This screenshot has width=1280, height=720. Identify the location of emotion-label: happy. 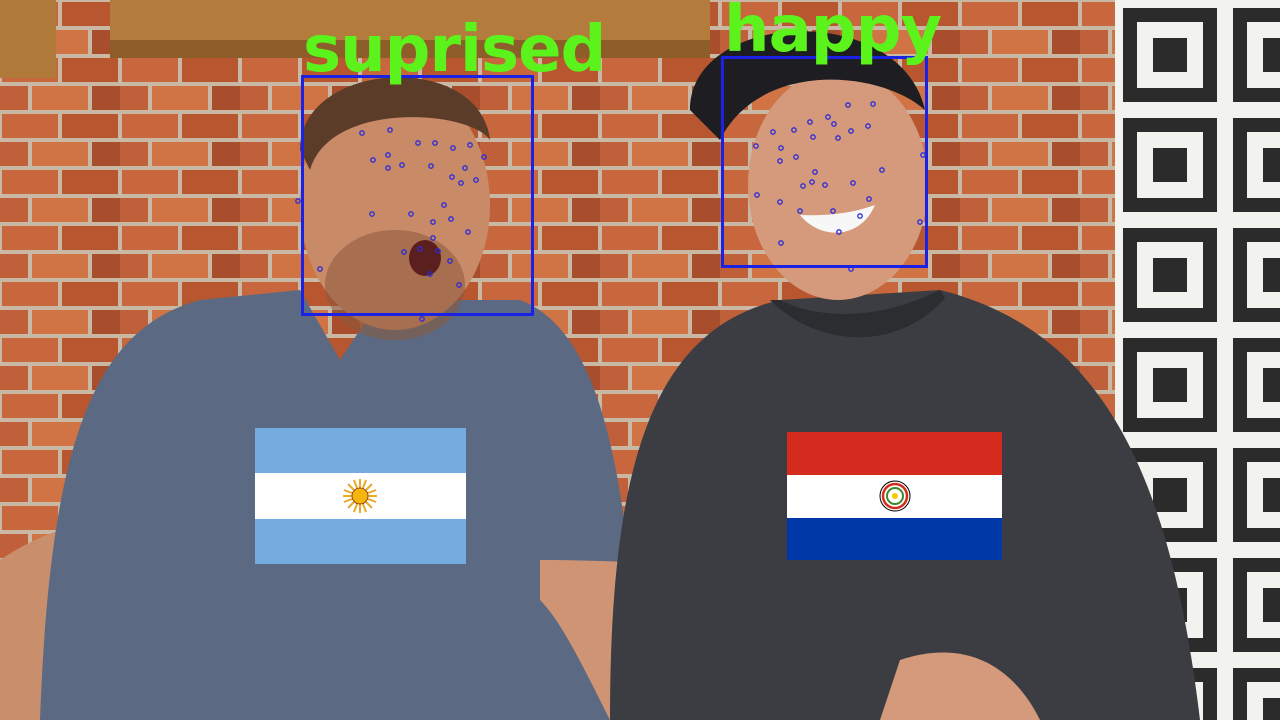
(833, 33).